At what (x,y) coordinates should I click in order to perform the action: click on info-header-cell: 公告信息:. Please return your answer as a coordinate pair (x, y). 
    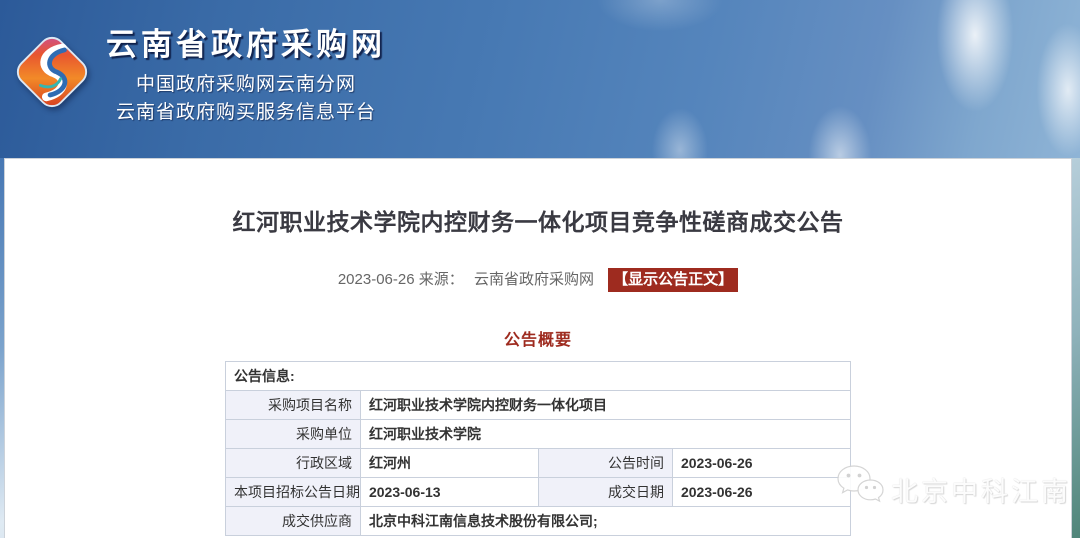
    Looking at the image, I should click on (538, 376).